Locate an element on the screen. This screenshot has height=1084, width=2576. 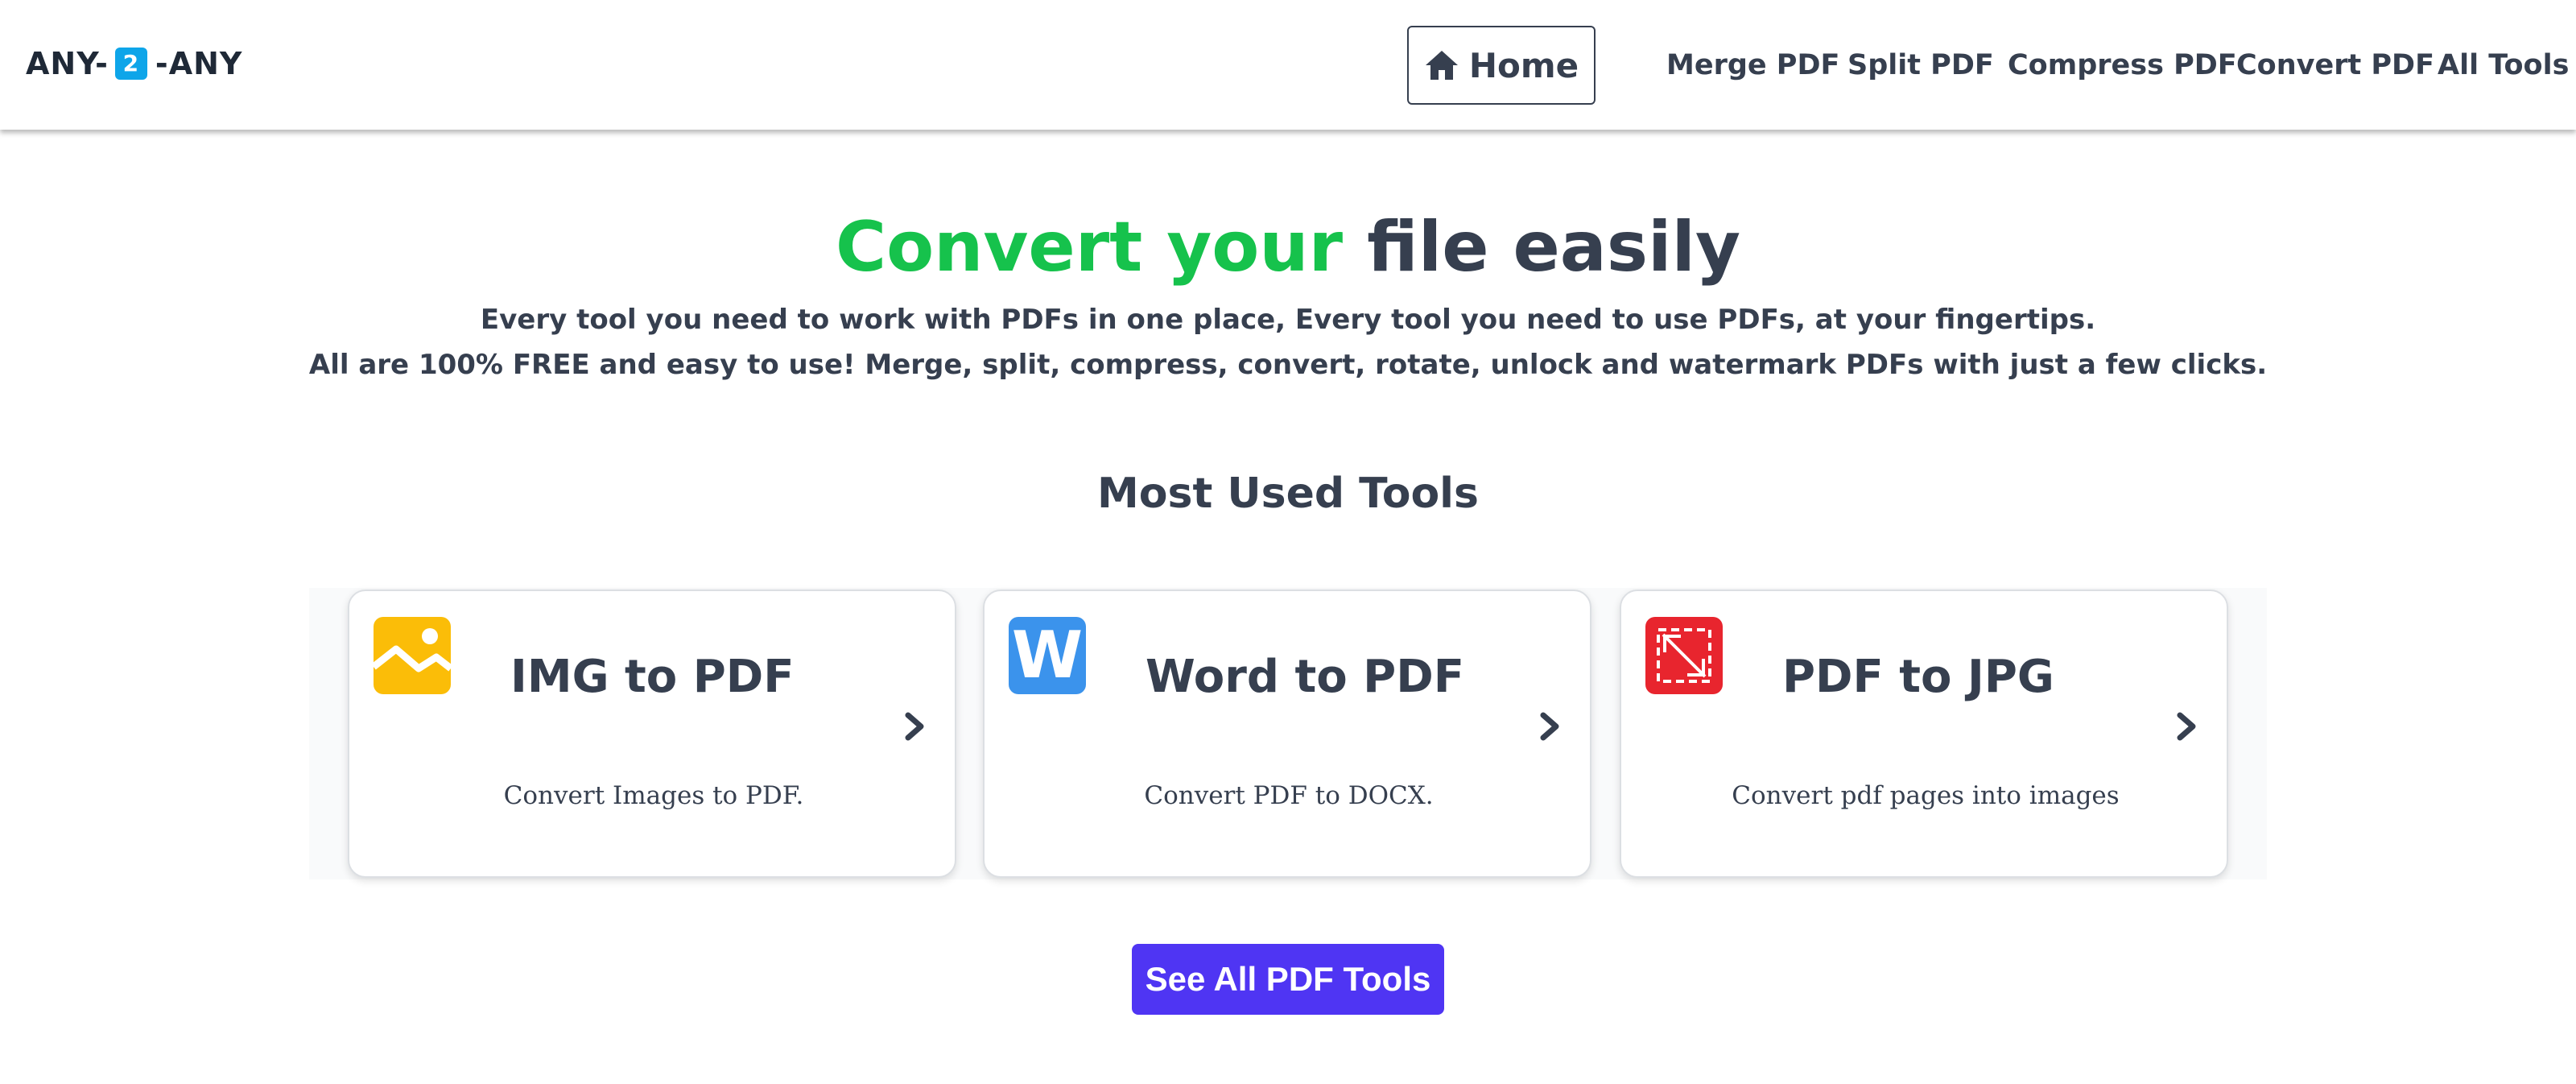
nav-link-convert-pdf: Convert PDF is located at coordinates (2335, 65).